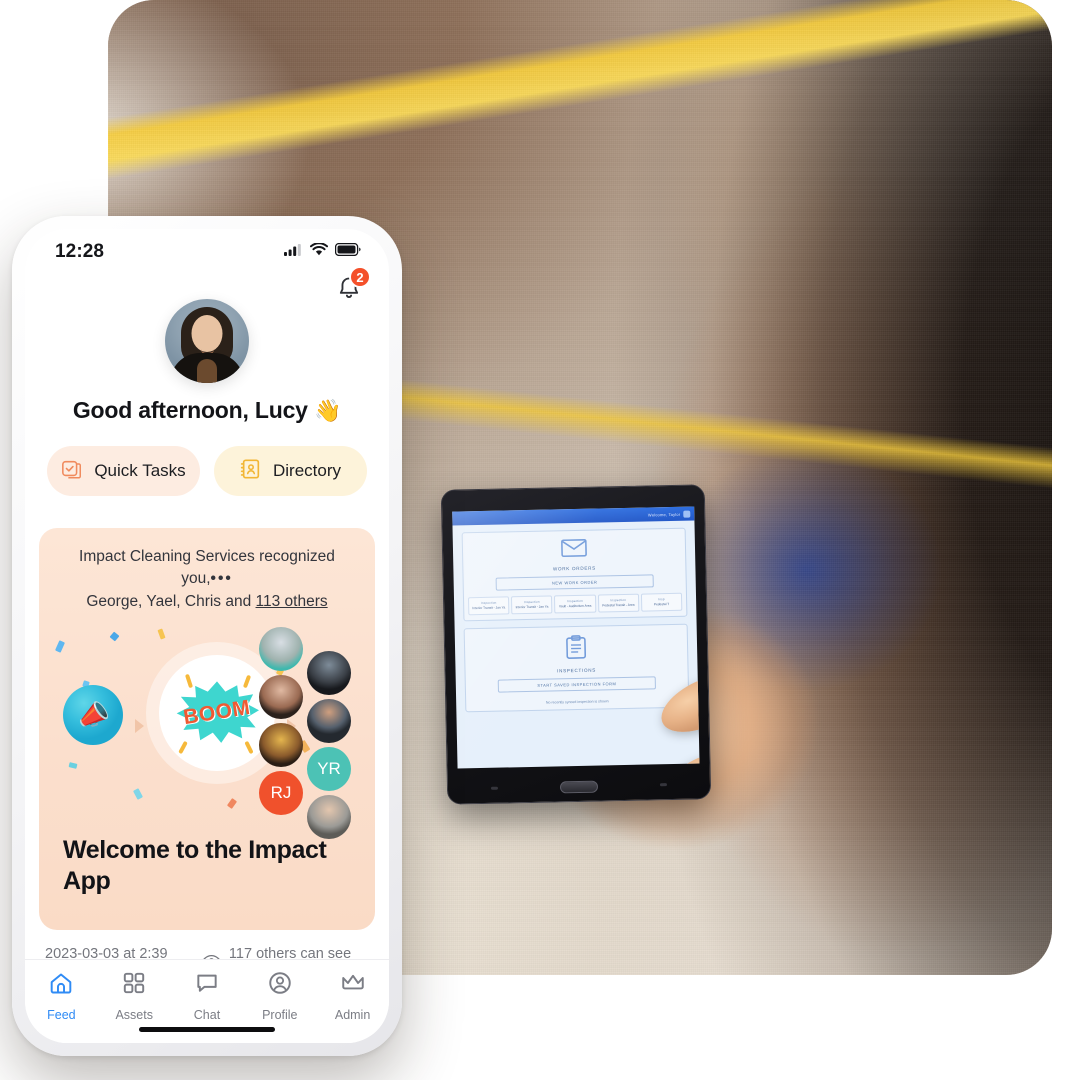 Image resolution: width=1080 pixels, height=1080 pixels. I want to click on megaphone-glyph: 📣, so click(93, 715).